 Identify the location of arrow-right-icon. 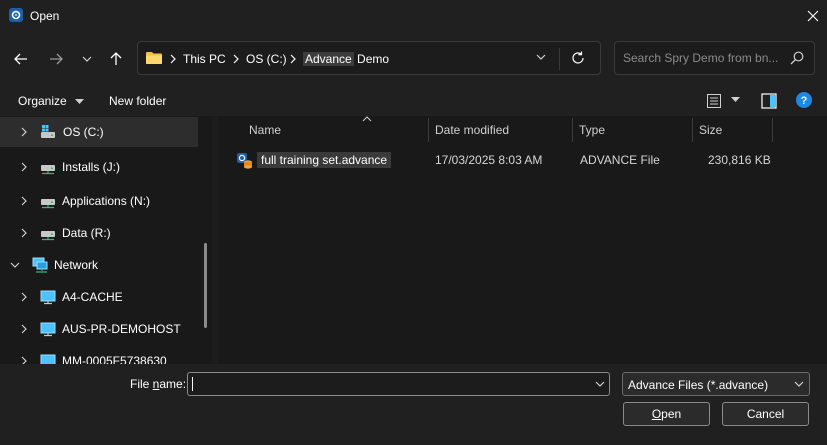
(56, 59).